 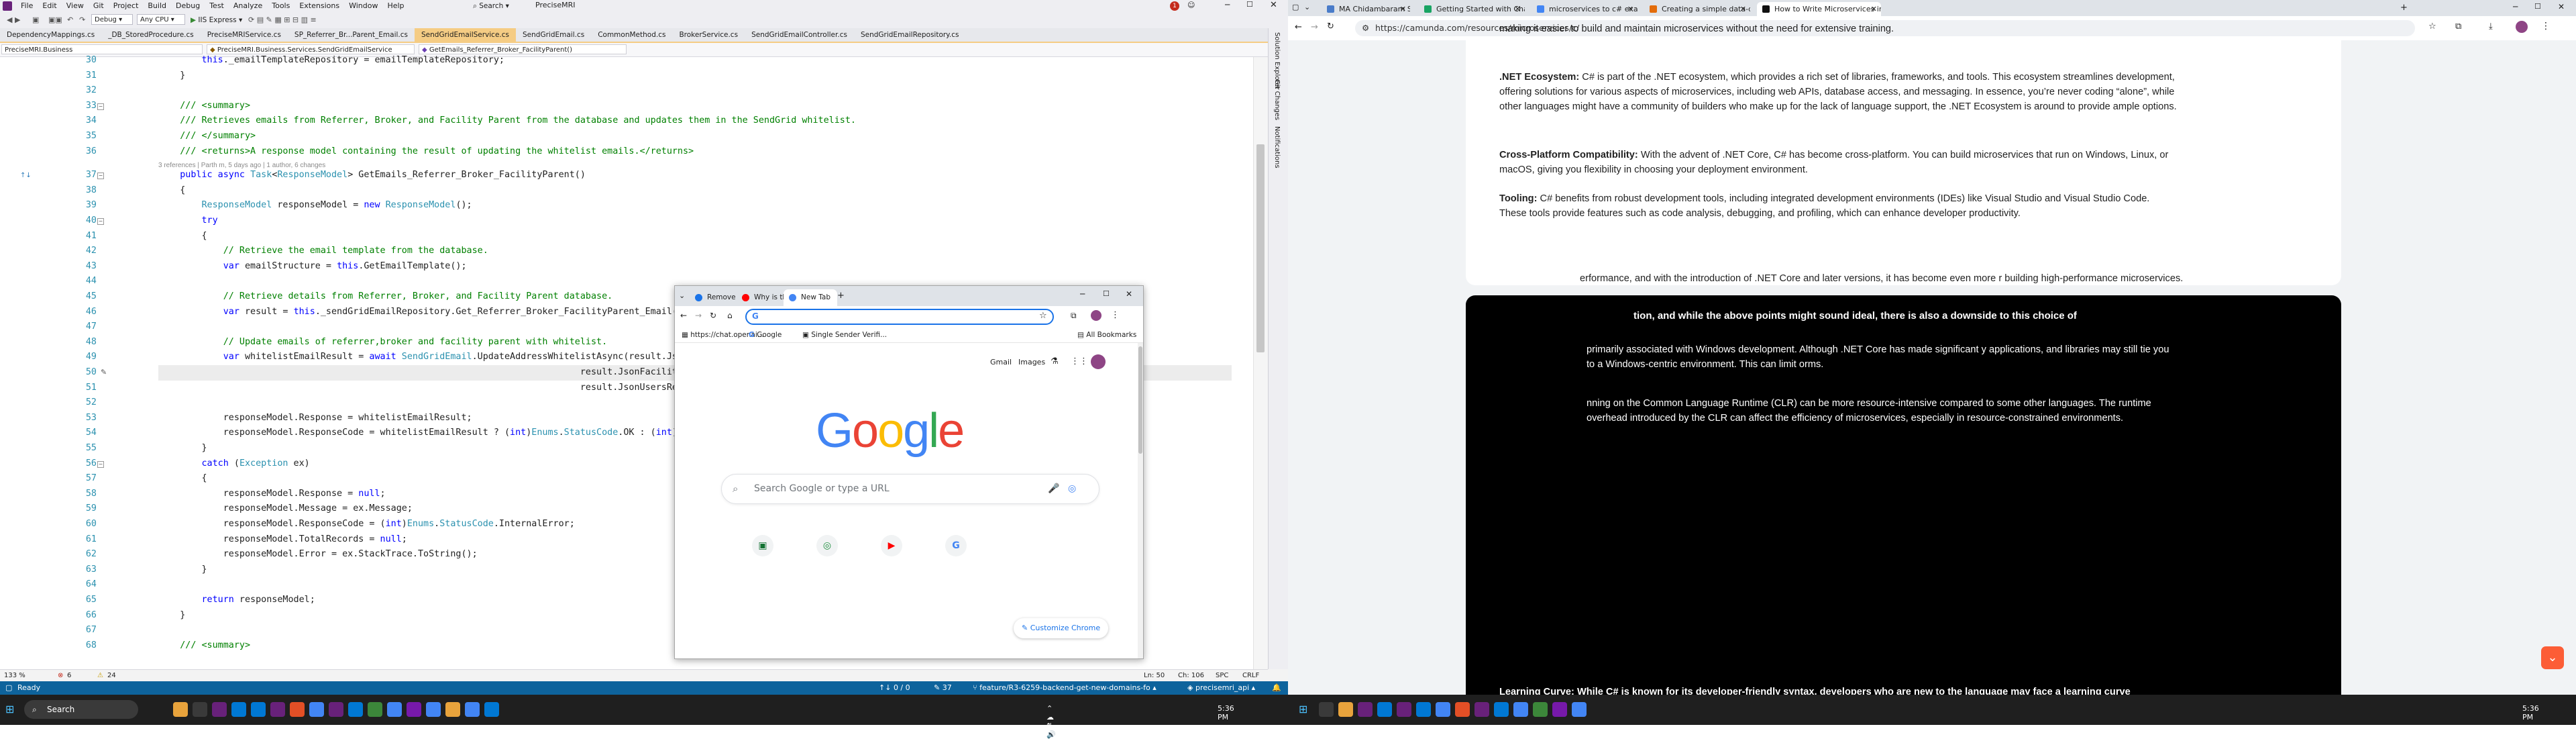 What do you see at coordinates (2432, 27) in the screenshot?
I see `bookmark-star-icon: ☆` at bounding box center [2432, 27].